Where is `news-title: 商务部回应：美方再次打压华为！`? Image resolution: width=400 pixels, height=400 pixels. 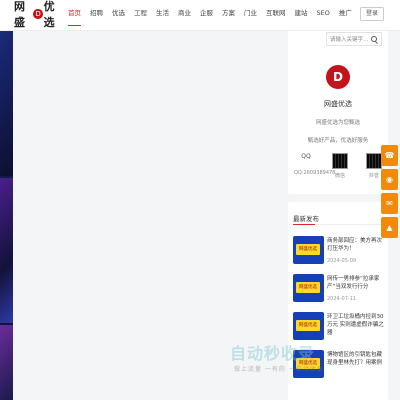
news-title: 商务部回应：美方再次打压华为！ is located at coordinates (357, 245).